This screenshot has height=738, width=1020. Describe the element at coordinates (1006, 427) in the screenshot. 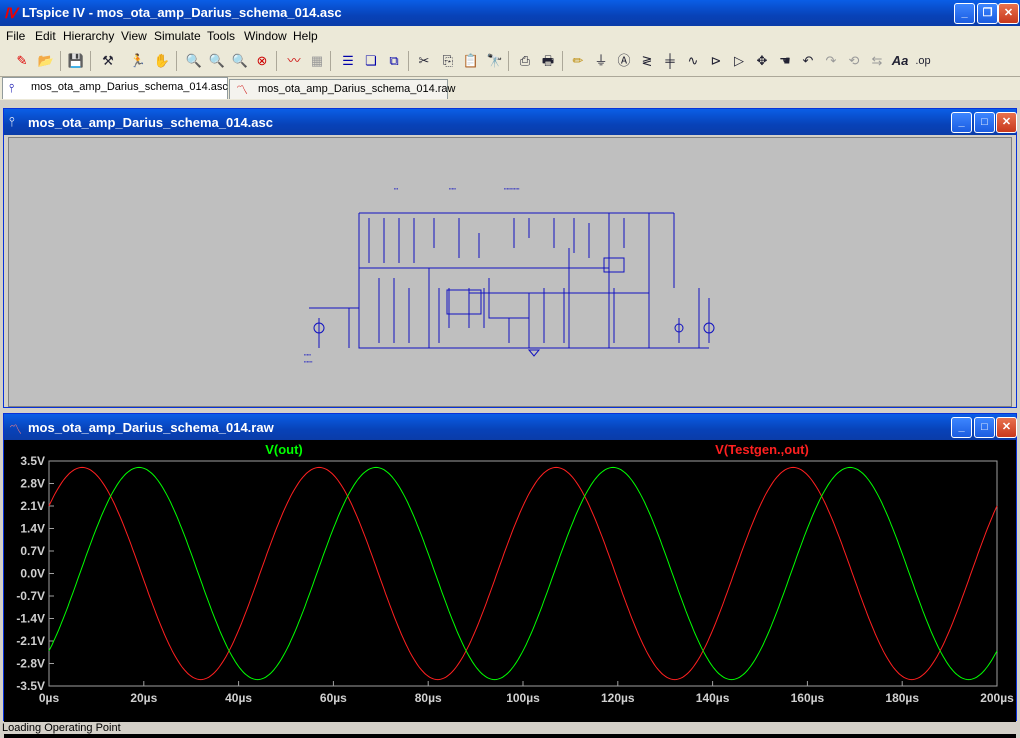

I see `waveform-close-button: ✕` at that location.